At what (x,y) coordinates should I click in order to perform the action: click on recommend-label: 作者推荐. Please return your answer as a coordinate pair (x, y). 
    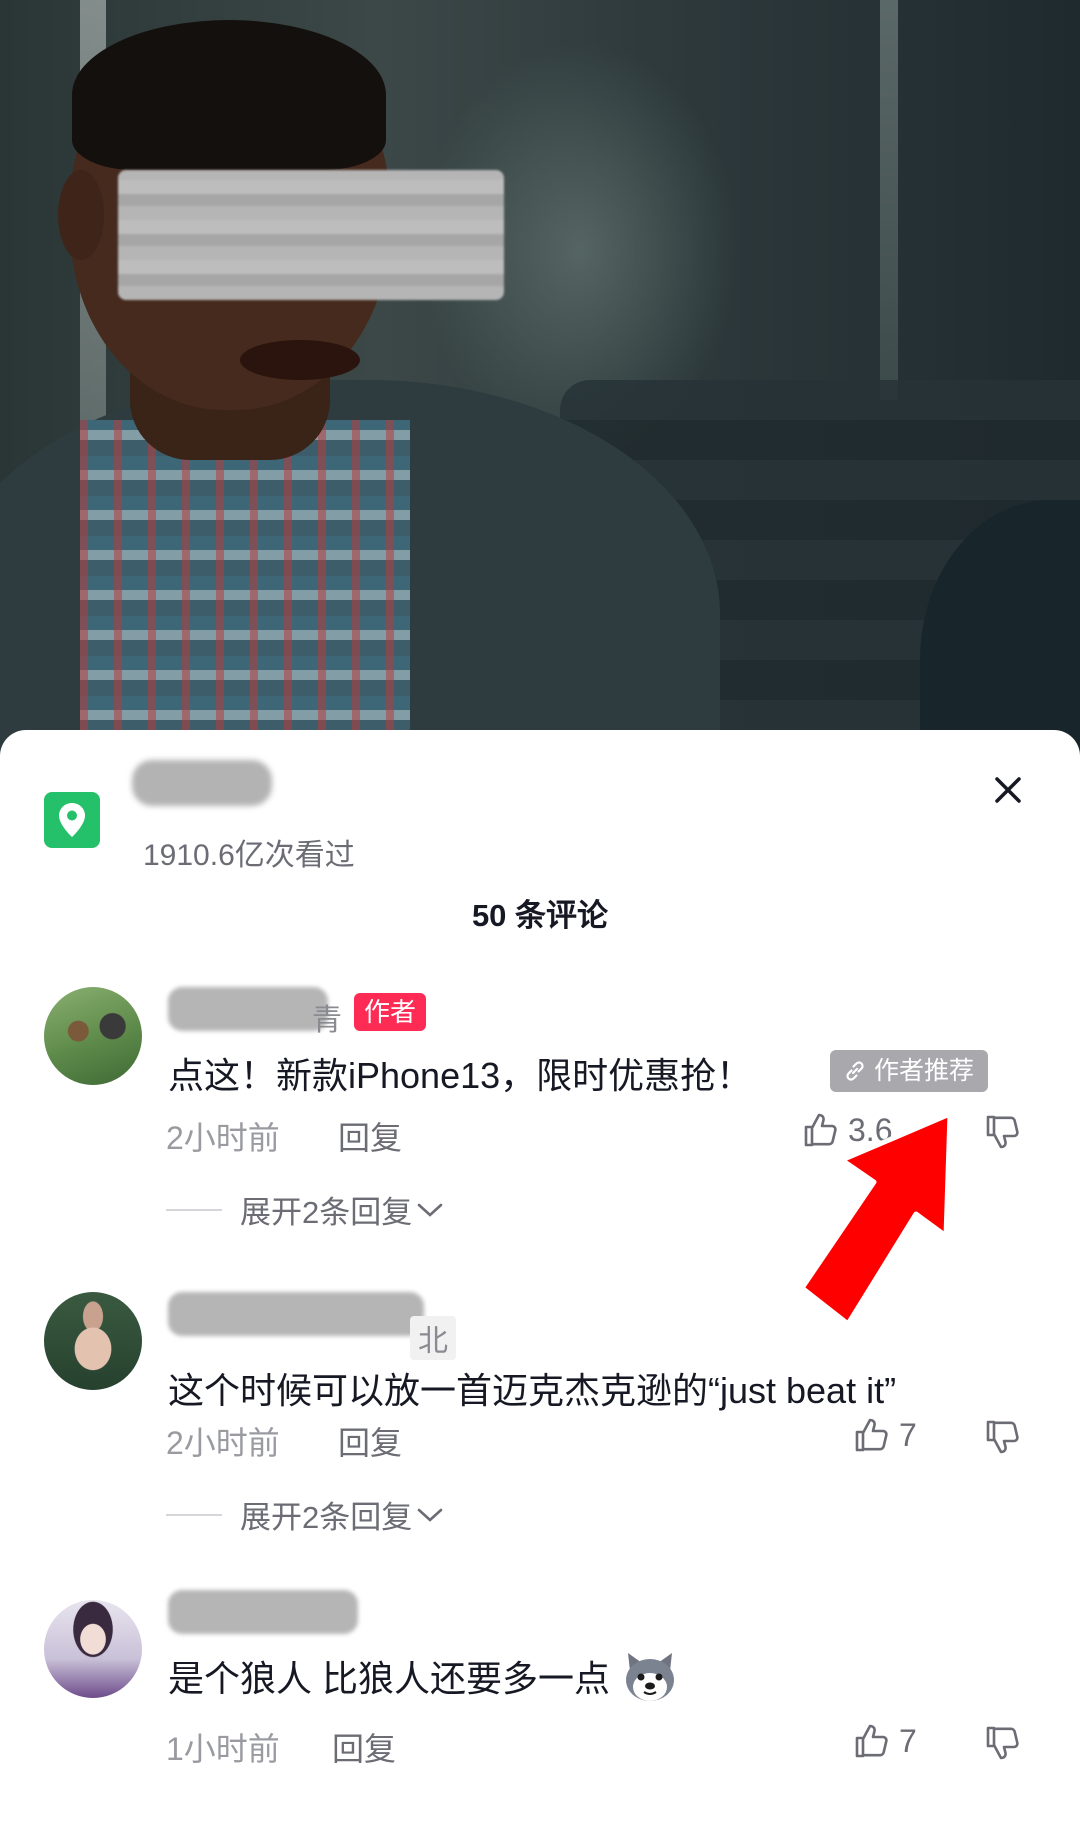
    Looking at the image, I should click on (924, 1071).